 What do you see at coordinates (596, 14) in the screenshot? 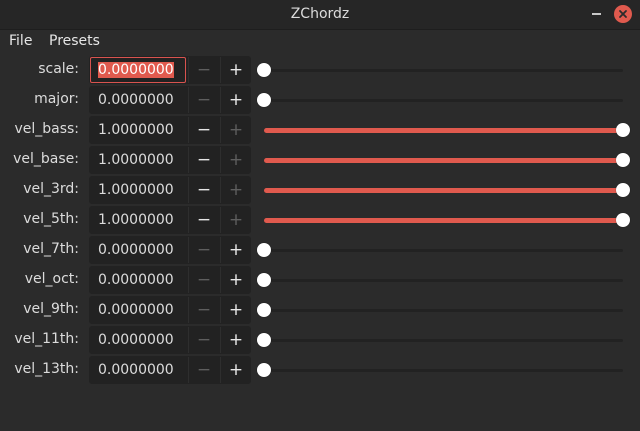
I see `minimize-icon` at bounding box center [596, 14].